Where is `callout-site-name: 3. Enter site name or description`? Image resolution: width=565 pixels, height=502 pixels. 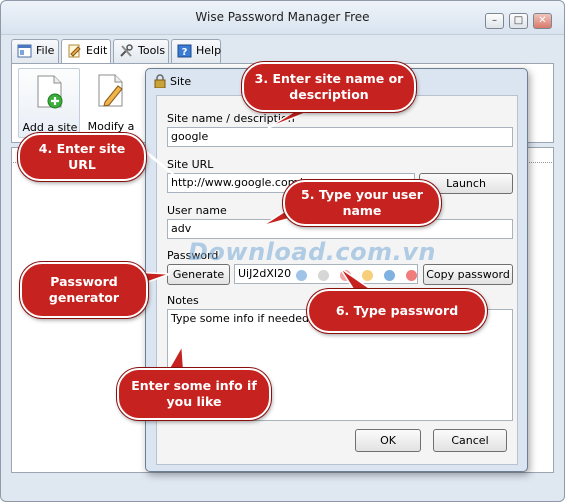 callout-site-name: 3. Enter site name or description is located at coordinates (329, 87).